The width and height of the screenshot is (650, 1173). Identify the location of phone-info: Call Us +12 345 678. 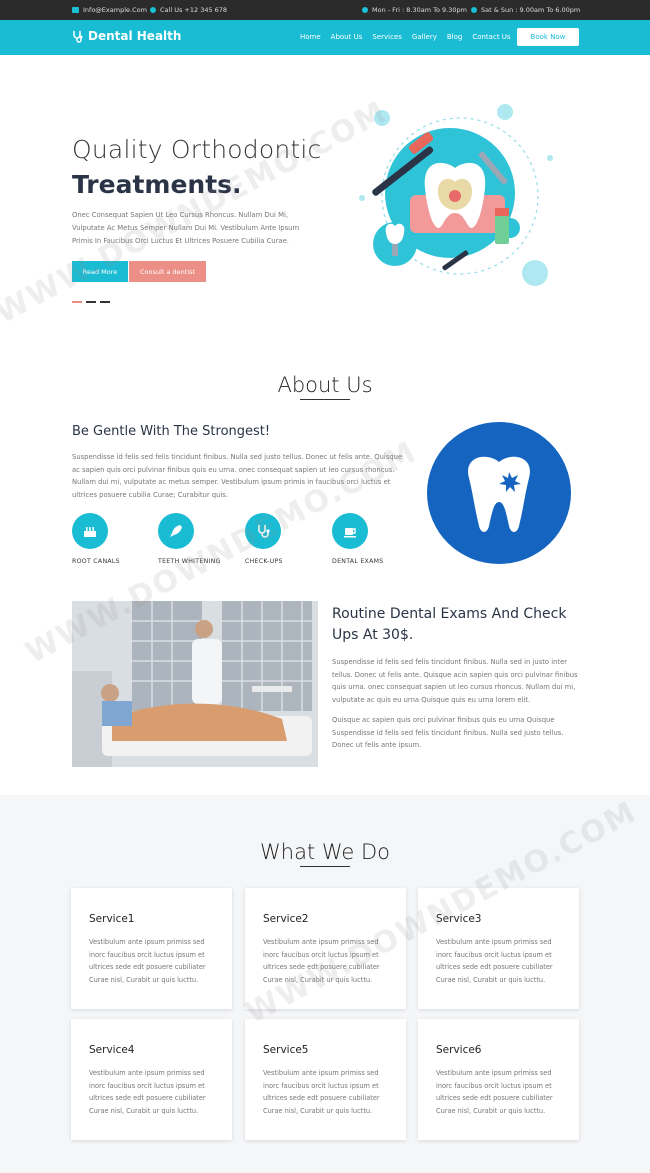
(188, 10).